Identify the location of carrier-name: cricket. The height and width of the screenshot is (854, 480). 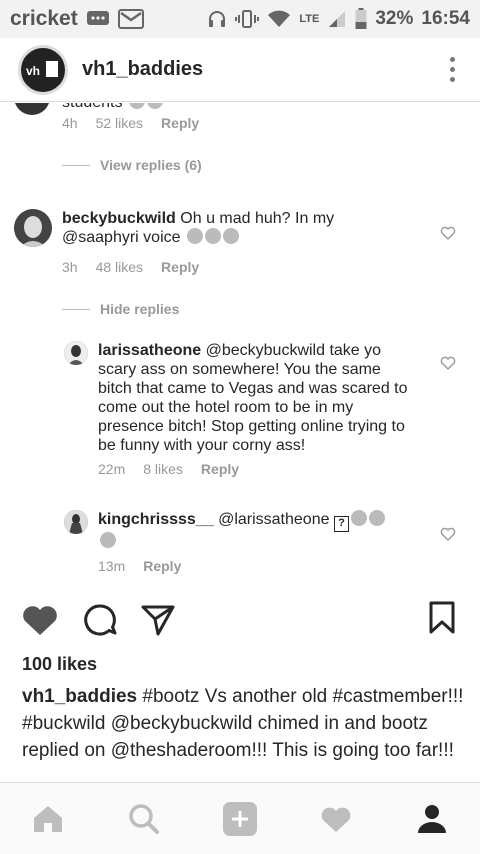
(44, 18).